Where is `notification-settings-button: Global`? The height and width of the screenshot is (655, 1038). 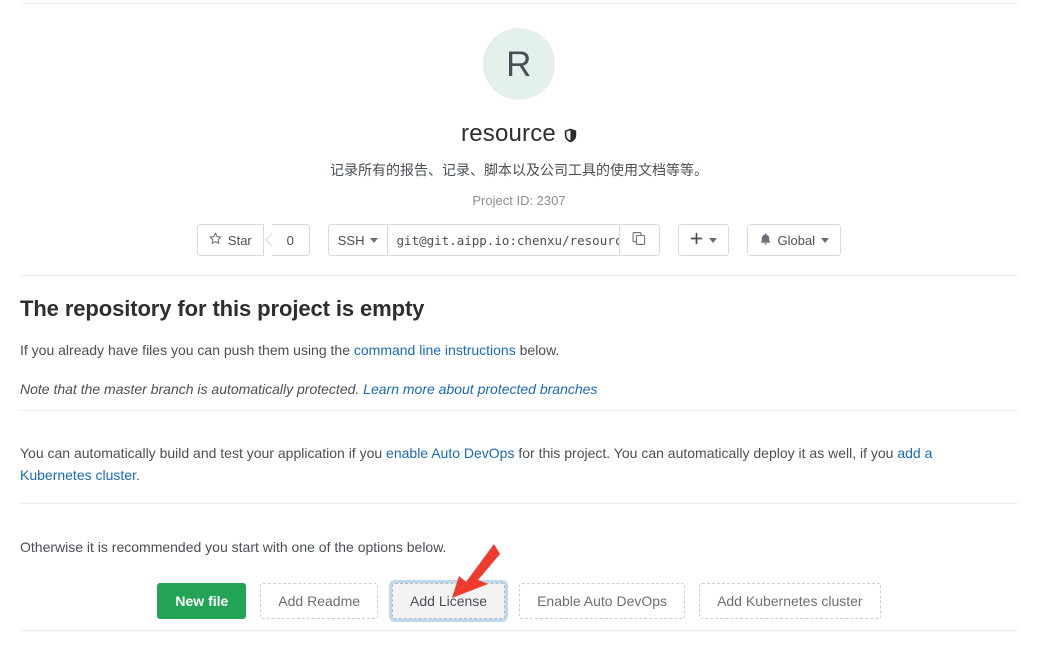
notification-settings-button: Global is located at coordinates (794, 240).